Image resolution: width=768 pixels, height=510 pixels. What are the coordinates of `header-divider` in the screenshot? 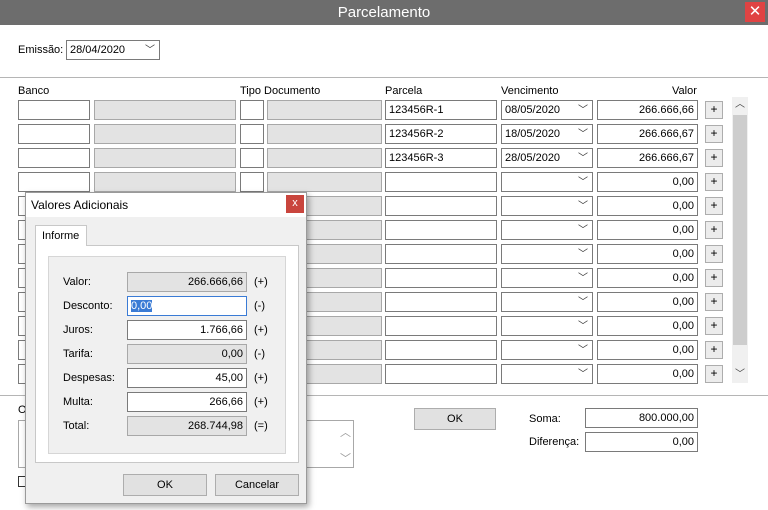 It's located at (384, 77).